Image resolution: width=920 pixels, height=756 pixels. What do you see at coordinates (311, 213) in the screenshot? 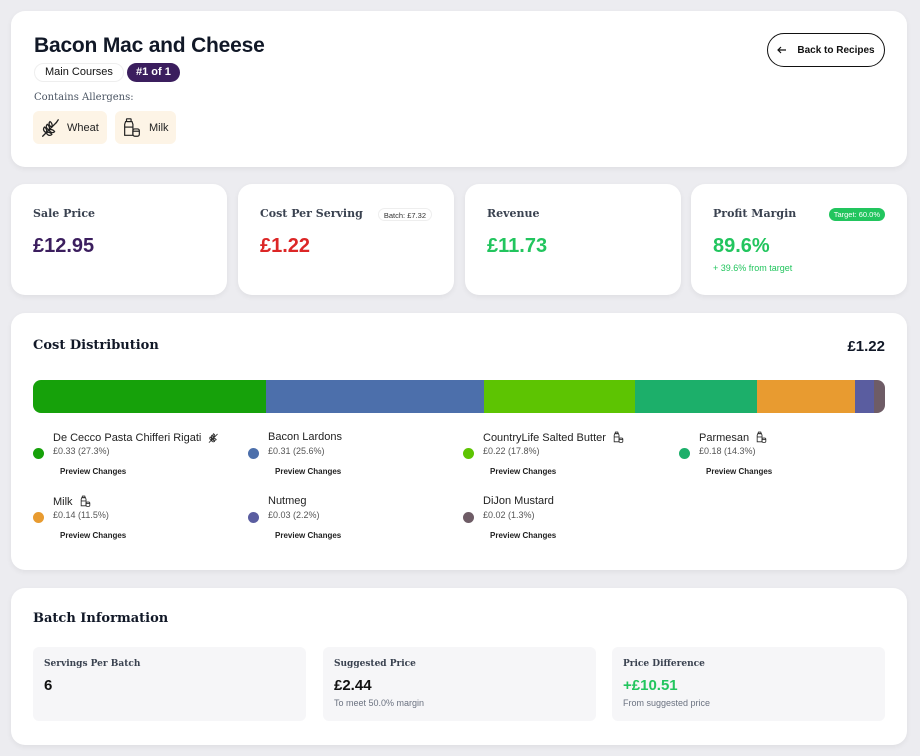
I see `cost-per-serving-label: Cost Per Serving` at bounding box center [311, 213].